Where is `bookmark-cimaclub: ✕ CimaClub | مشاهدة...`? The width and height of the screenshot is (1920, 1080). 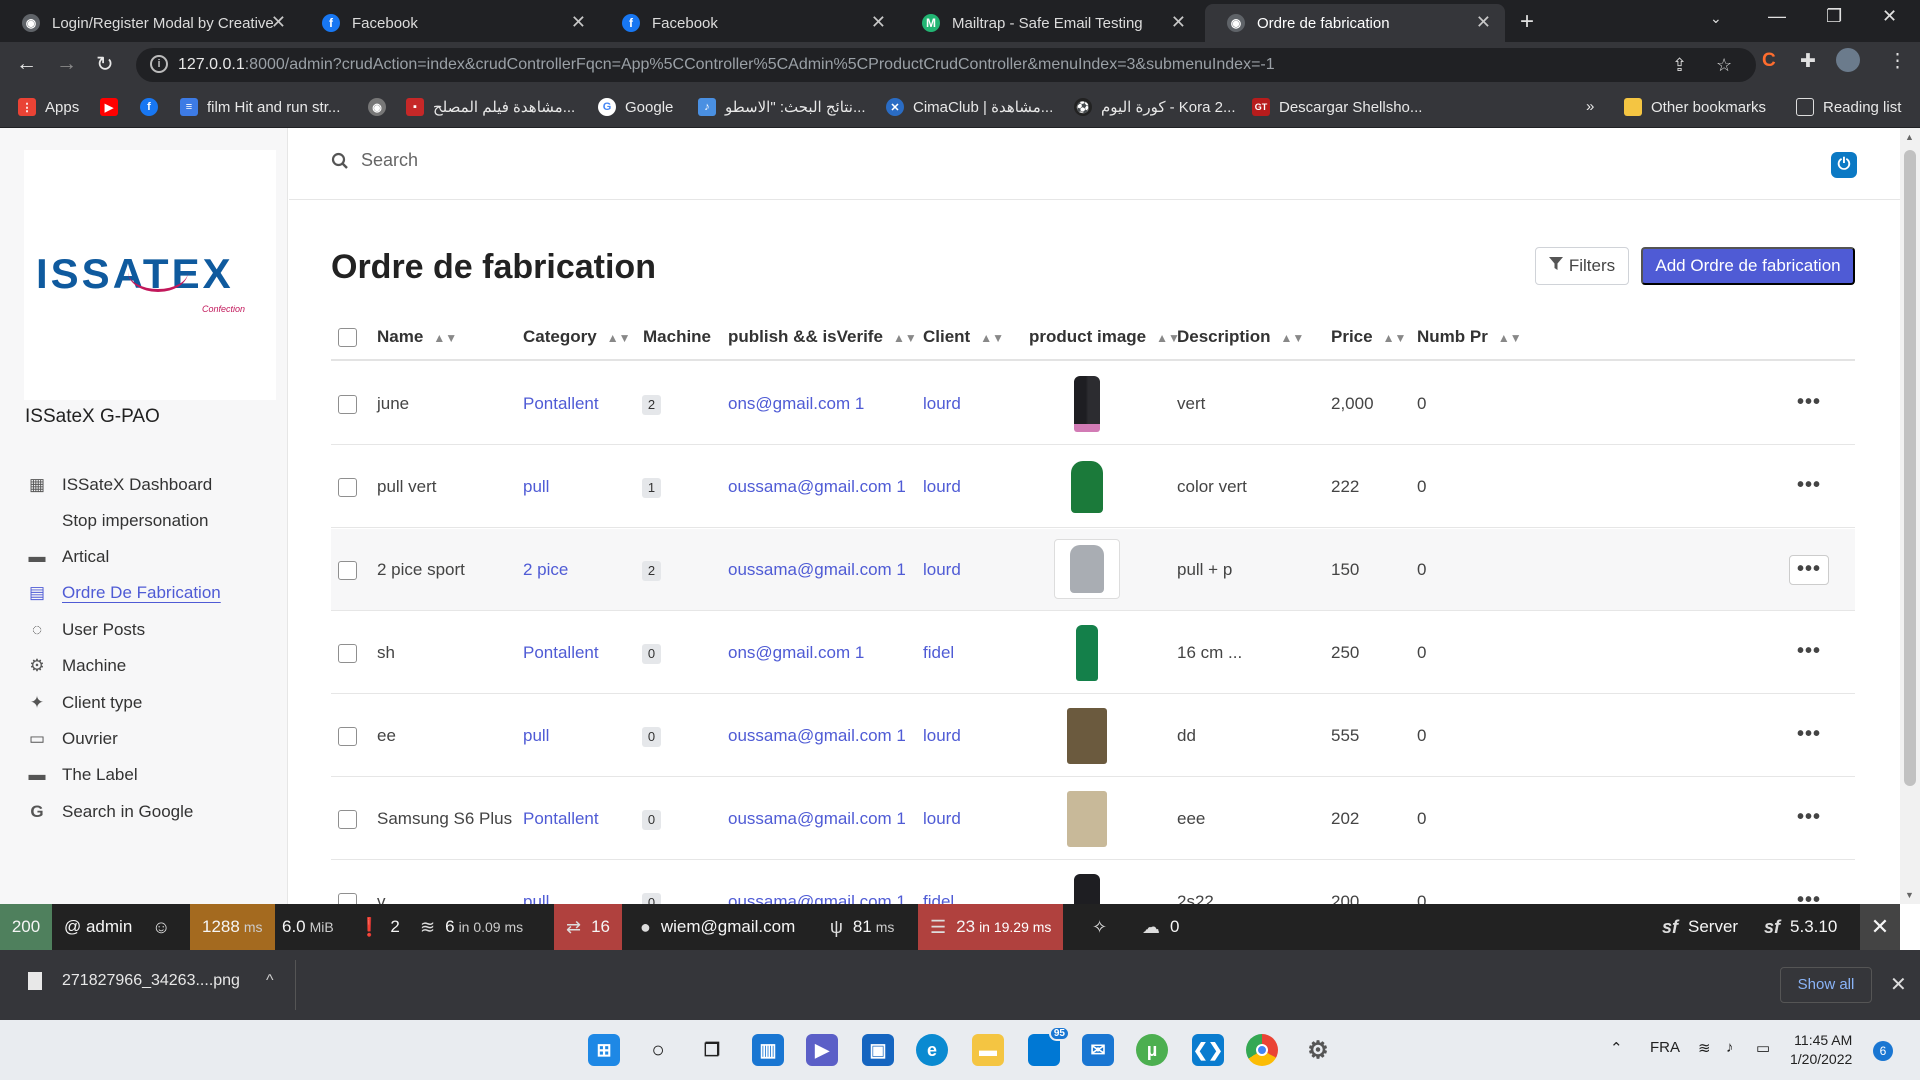
bookmark-cimaclub: ✕ CimaClub | مشاهدة... is located at coordinates (969, 107).